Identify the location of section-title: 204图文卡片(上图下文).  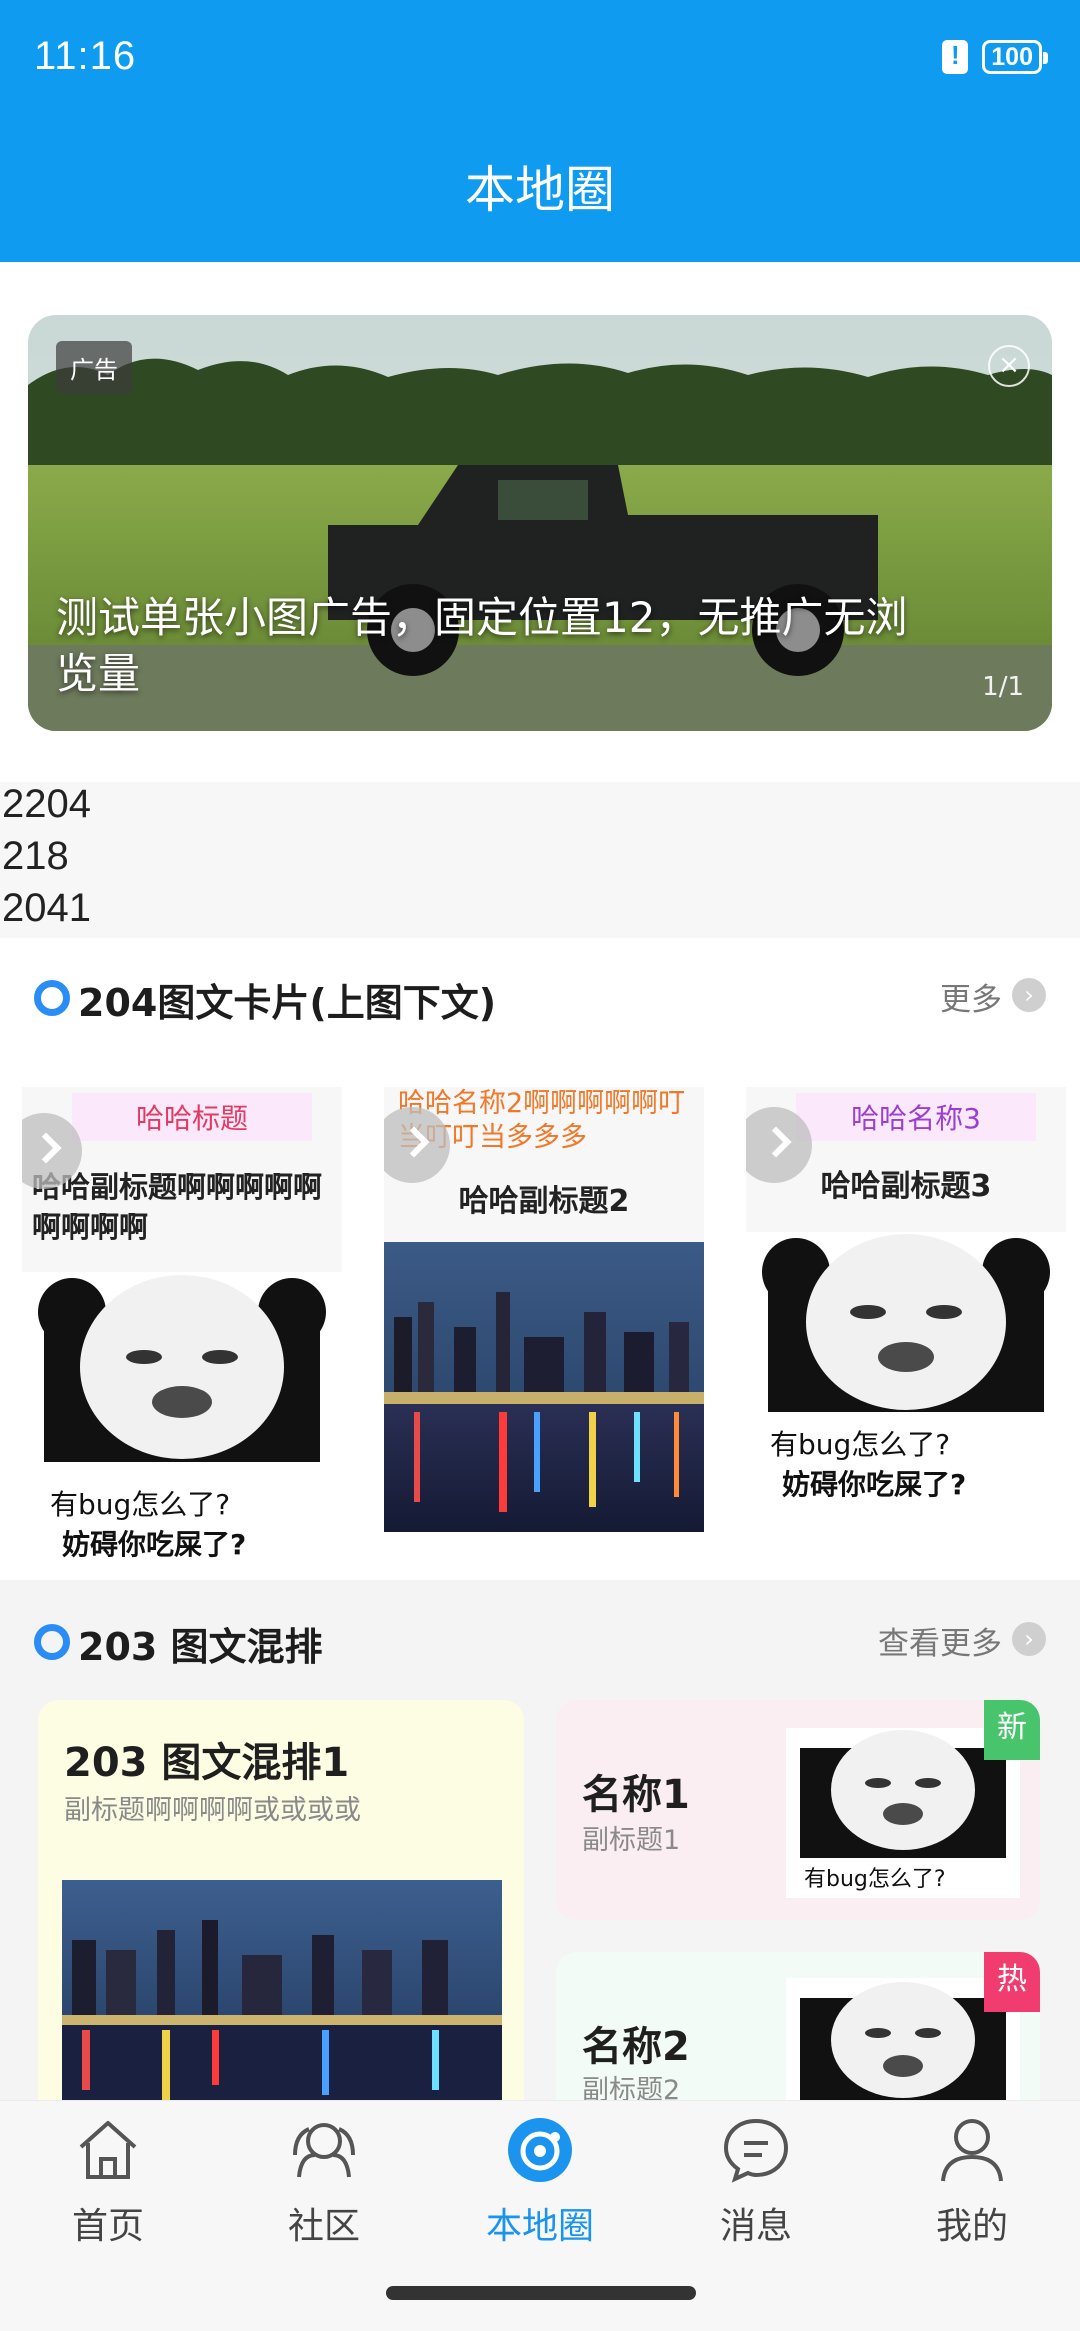
(287, 1003).